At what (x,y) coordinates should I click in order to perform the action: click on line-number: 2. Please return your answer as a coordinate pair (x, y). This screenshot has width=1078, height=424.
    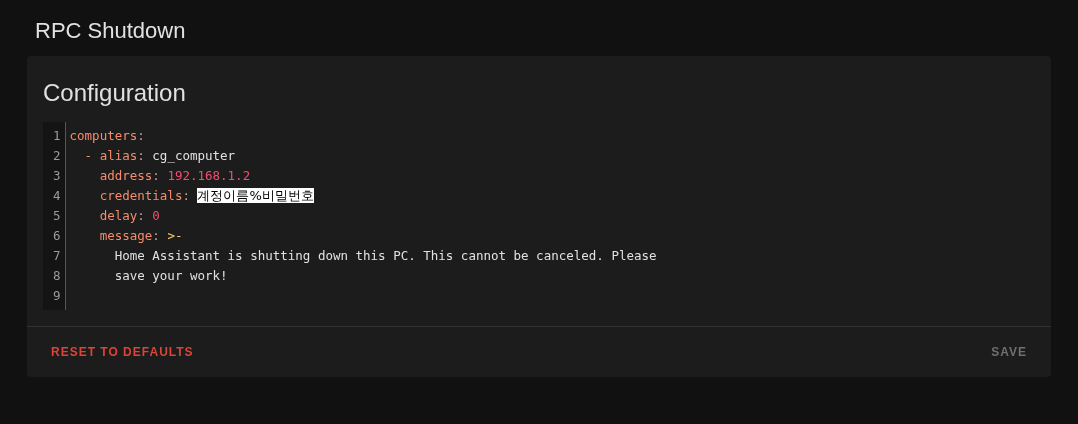
    Looking at the image, I should click on (57, 156).